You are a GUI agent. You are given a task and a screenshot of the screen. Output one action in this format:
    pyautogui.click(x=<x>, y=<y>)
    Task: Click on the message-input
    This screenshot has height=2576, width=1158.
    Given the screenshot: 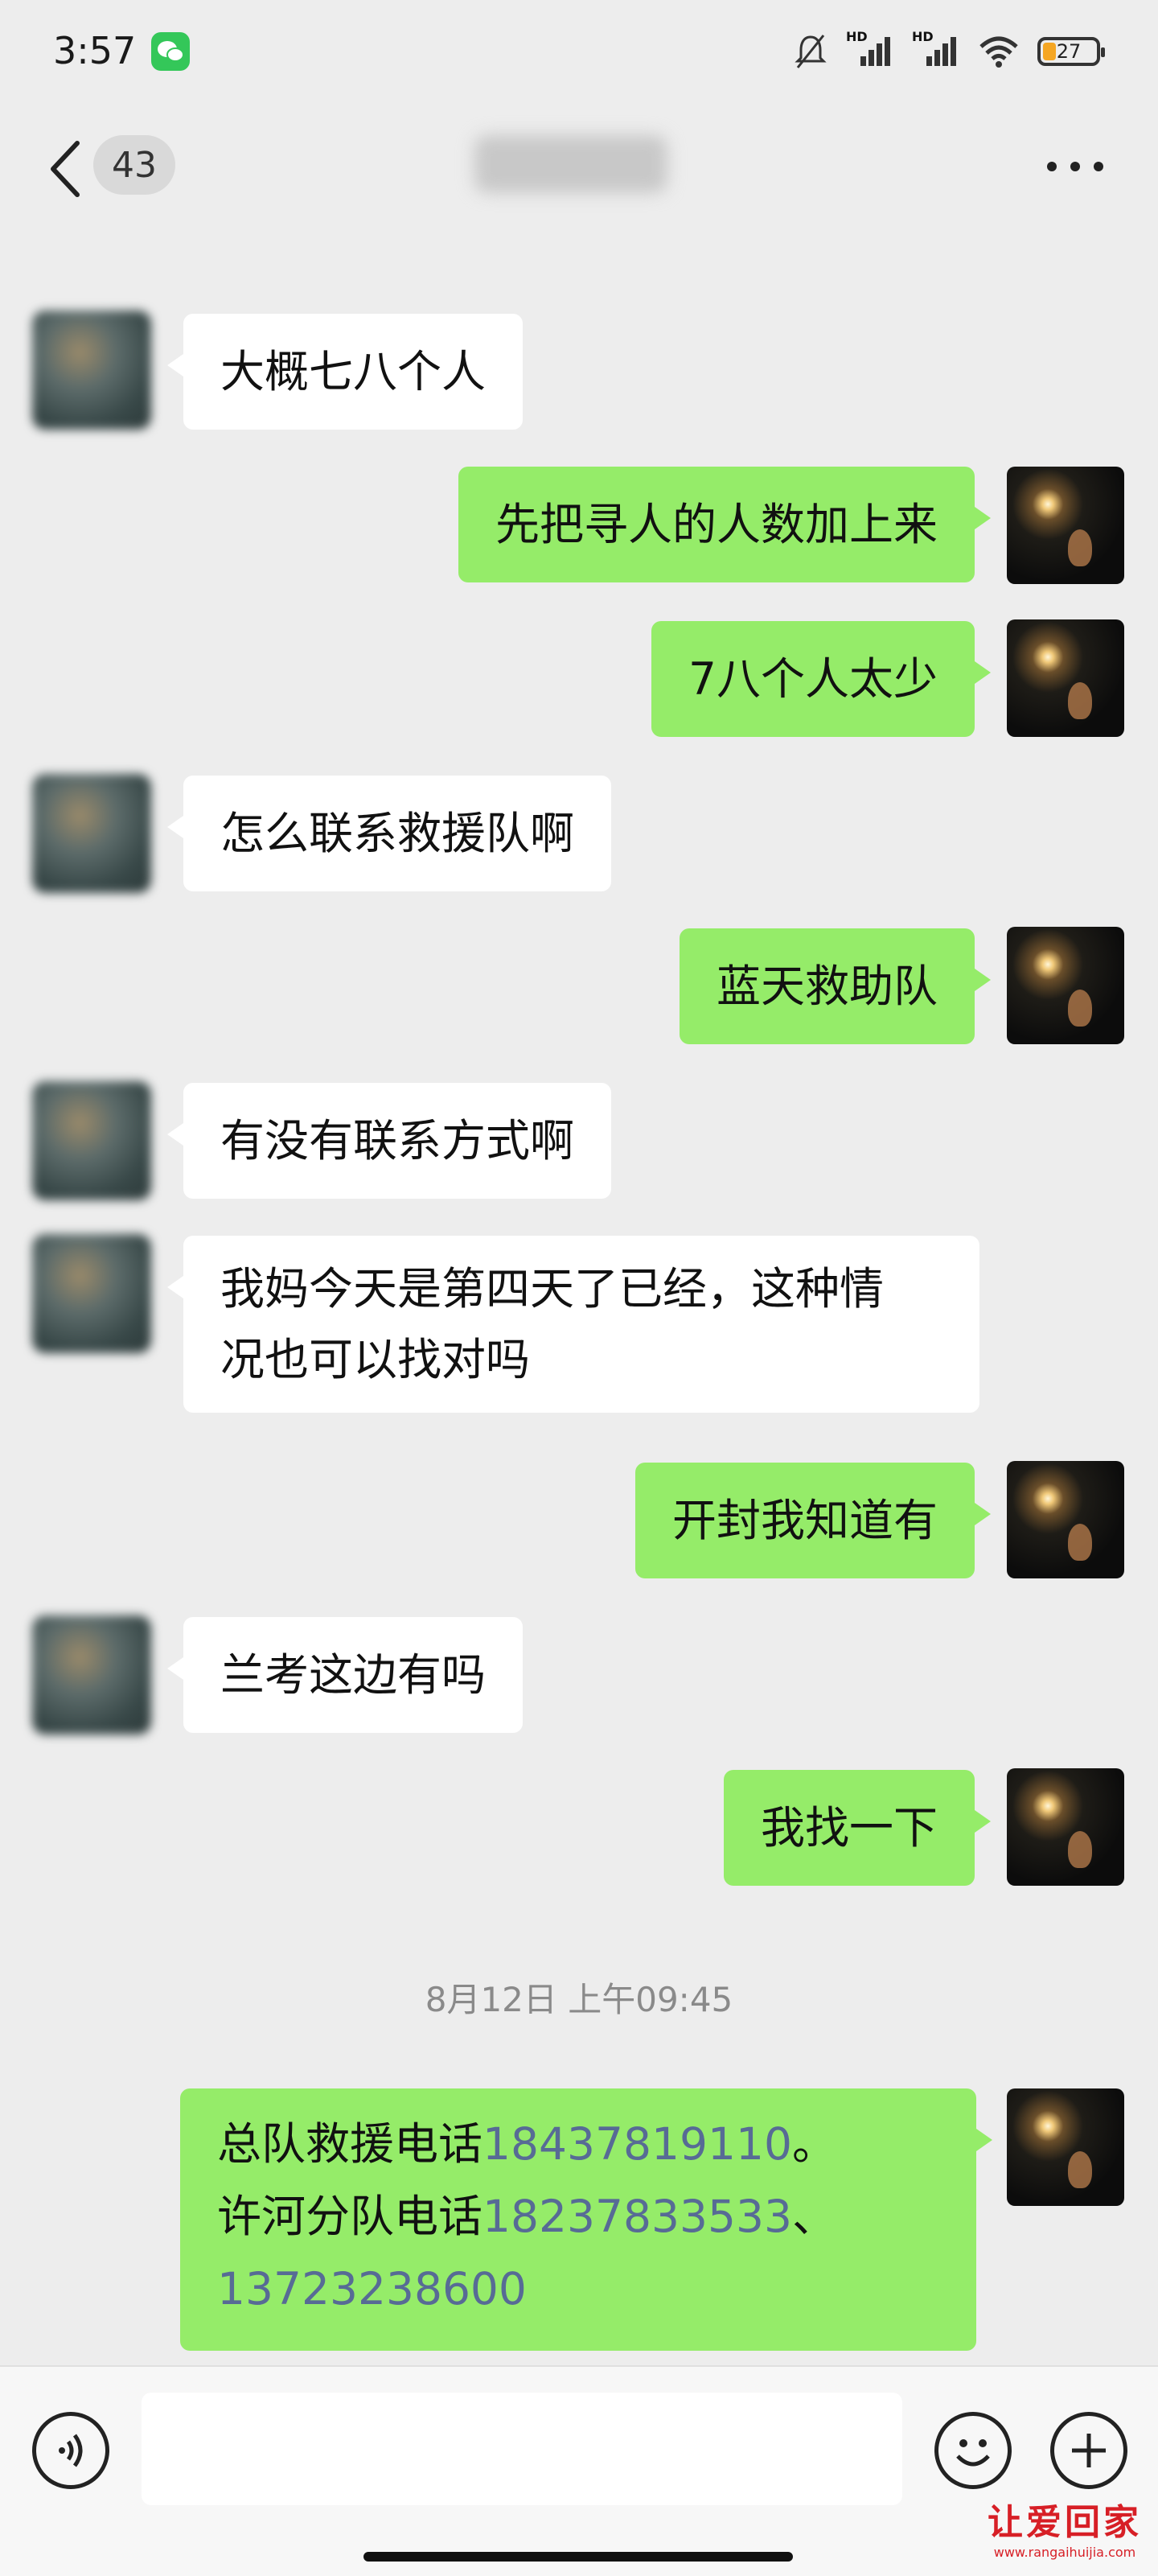 What is the action you would take?
    pyautogui.click(x=522, y=2449)
    